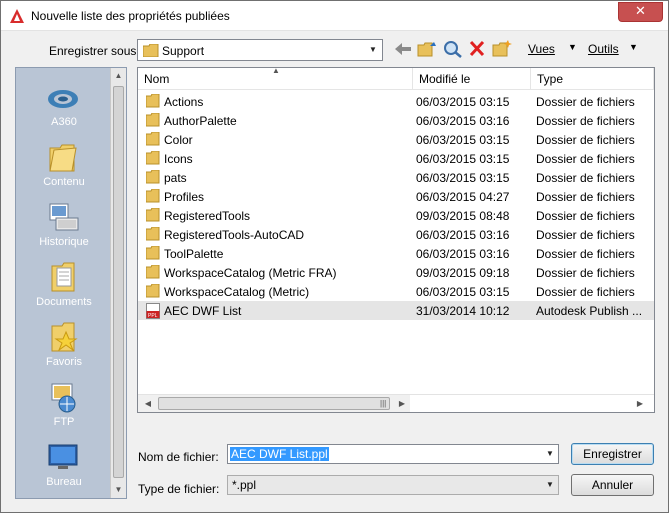 The image size is (669, 513). I want to click on scrollbar-track, so click(532, 403).